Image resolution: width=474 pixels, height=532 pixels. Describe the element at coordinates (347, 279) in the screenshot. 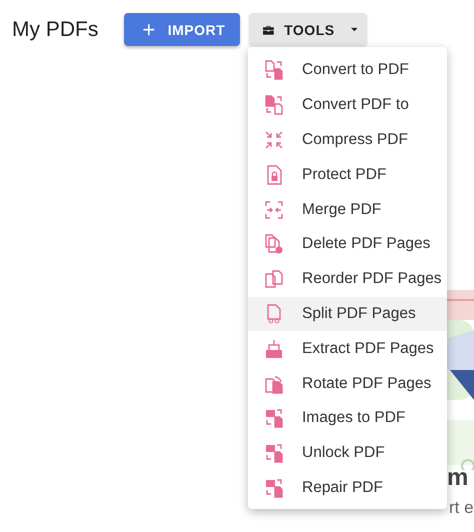

I see `menu-item: Reorder PDF Pages` at that location.